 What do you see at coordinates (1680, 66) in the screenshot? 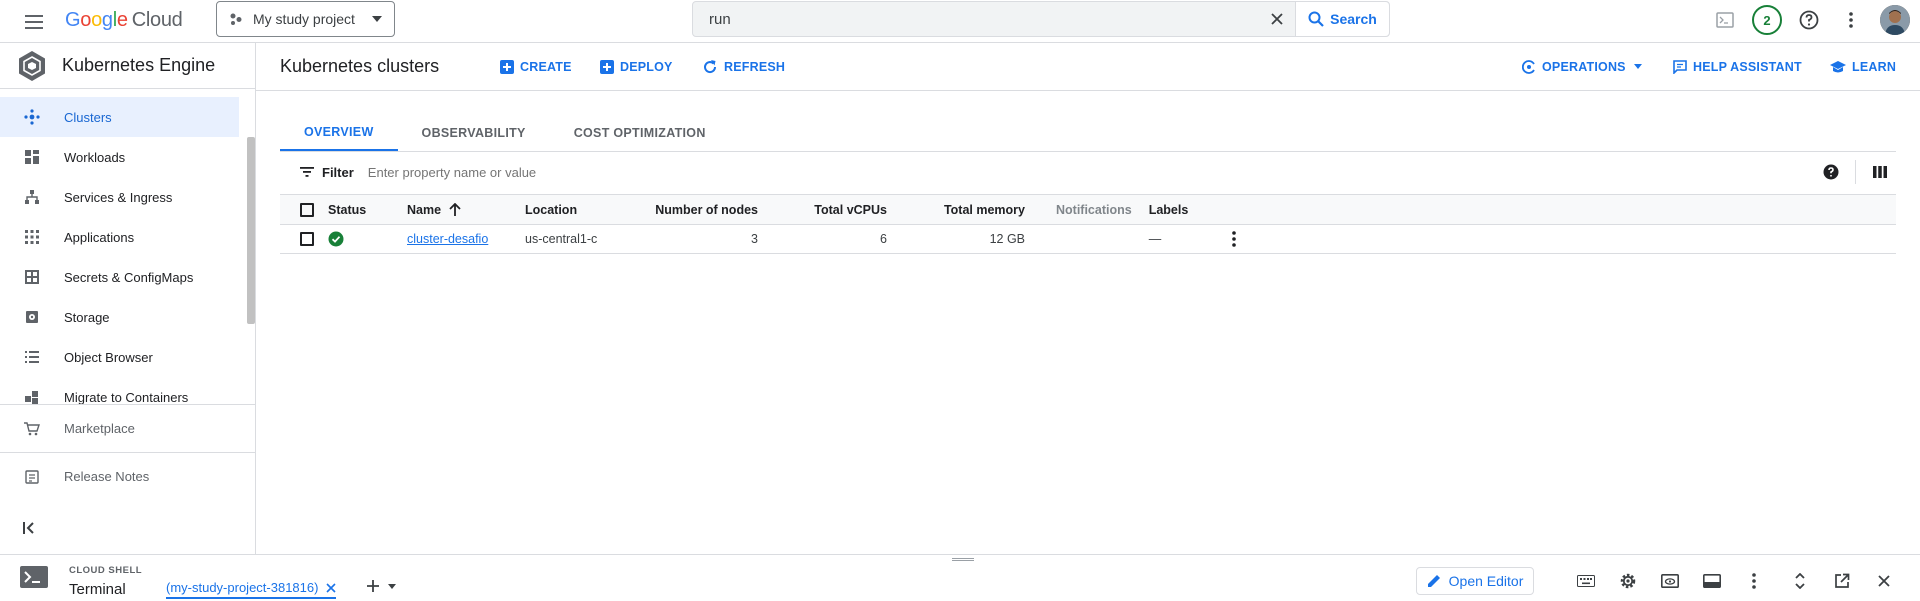
I see `chat-icon` at bounding box center [1680, 66].